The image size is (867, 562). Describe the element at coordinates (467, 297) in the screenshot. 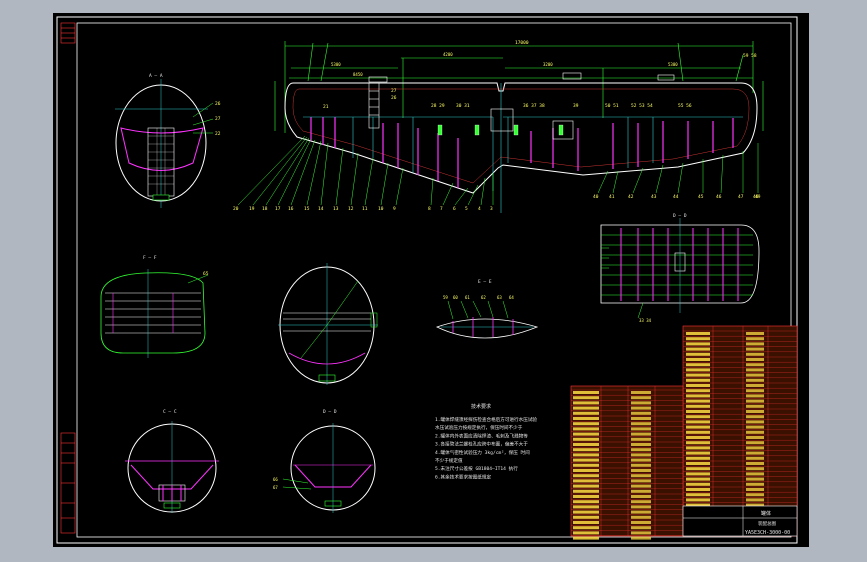

I see `svg-text: 61` at that location.